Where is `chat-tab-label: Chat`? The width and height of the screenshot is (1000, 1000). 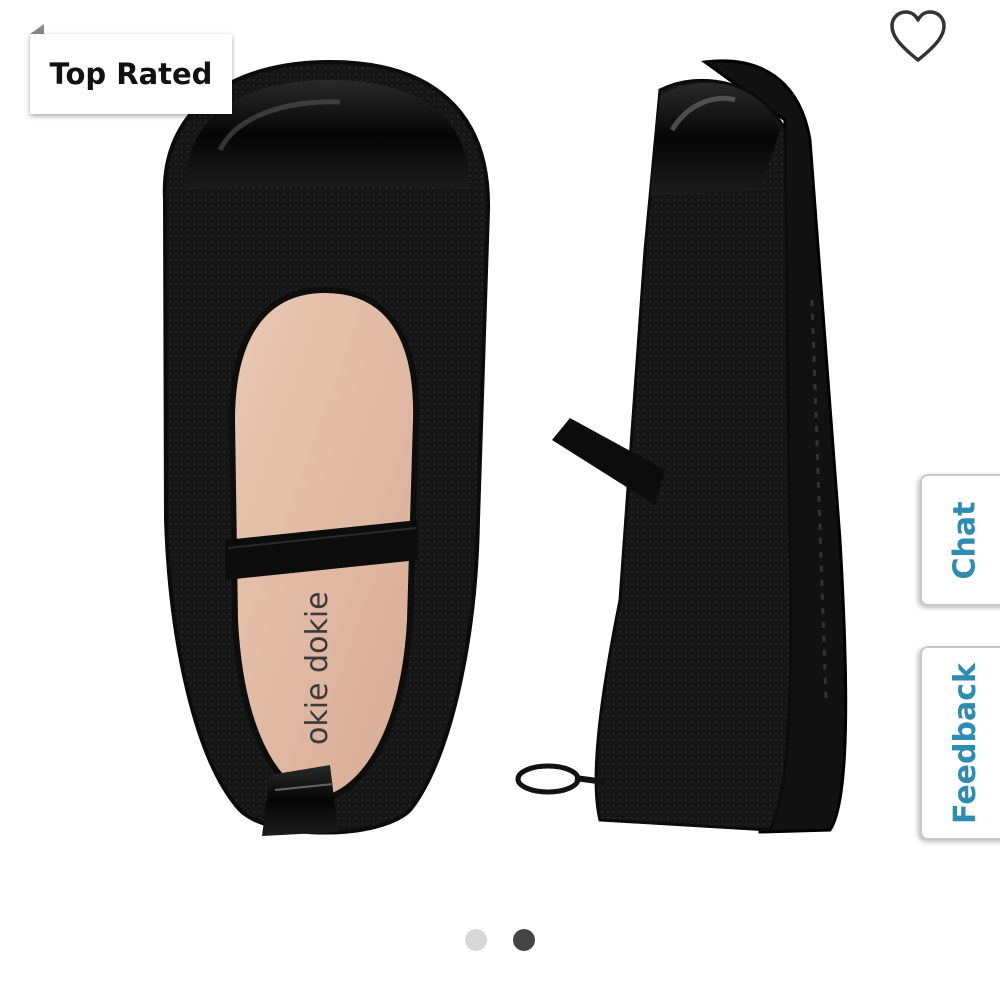
chat-tab-label: Chat is located at coordinates (965, 540).